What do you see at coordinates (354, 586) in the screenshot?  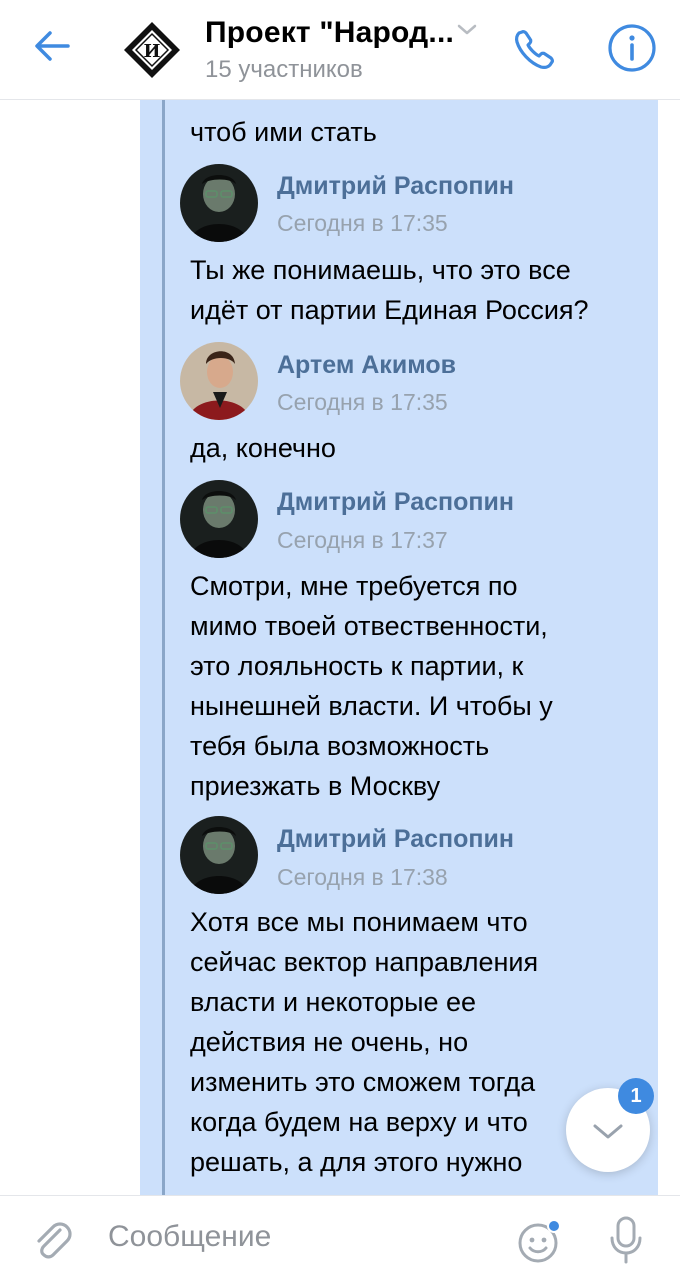 I see `message-line: Смотри, мне требуется по` at bounding box center [354, 586].